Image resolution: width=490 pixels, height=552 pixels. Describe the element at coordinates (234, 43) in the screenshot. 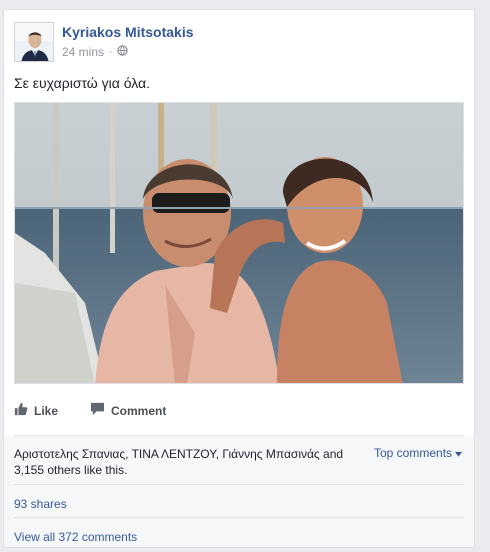

I see `post-header: Kyriakos Mitsotakis 24 mins ·` at that location.